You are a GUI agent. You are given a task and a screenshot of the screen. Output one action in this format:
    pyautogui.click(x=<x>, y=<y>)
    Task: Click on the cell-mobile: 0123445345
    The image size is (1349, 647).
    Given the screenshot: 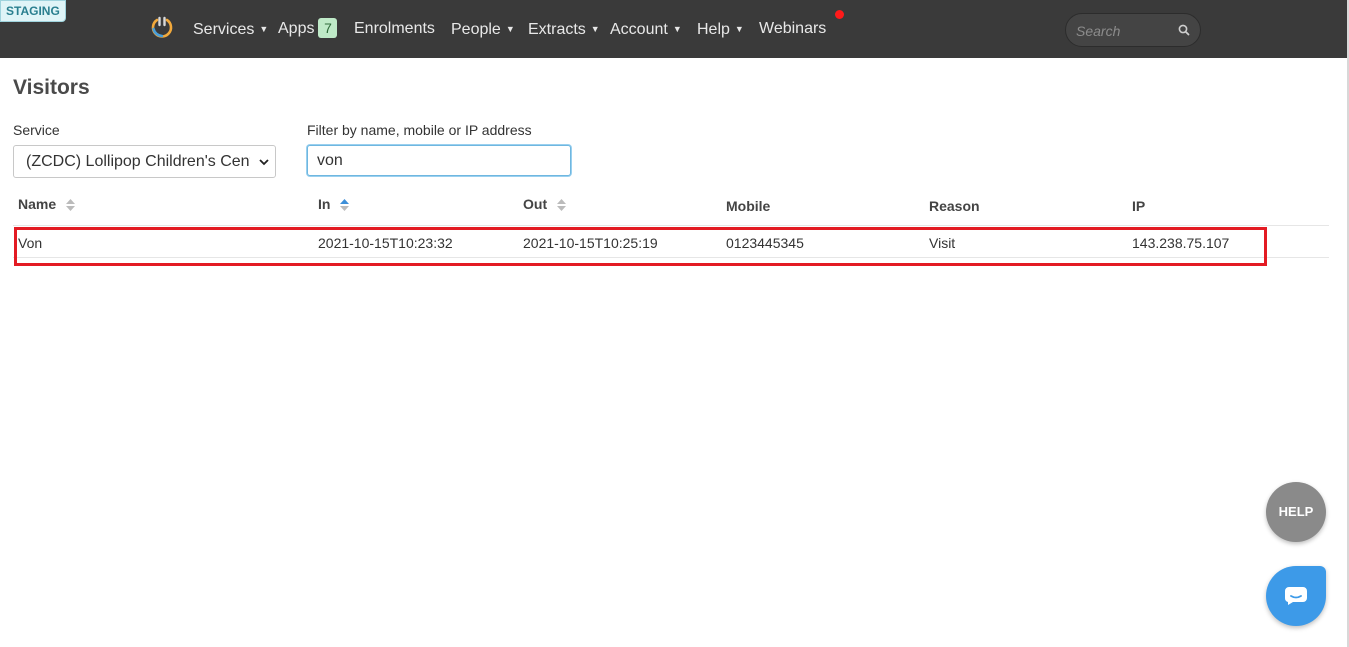 What is the action you would take?
    pyautogui.click(x=765, y=243)
    